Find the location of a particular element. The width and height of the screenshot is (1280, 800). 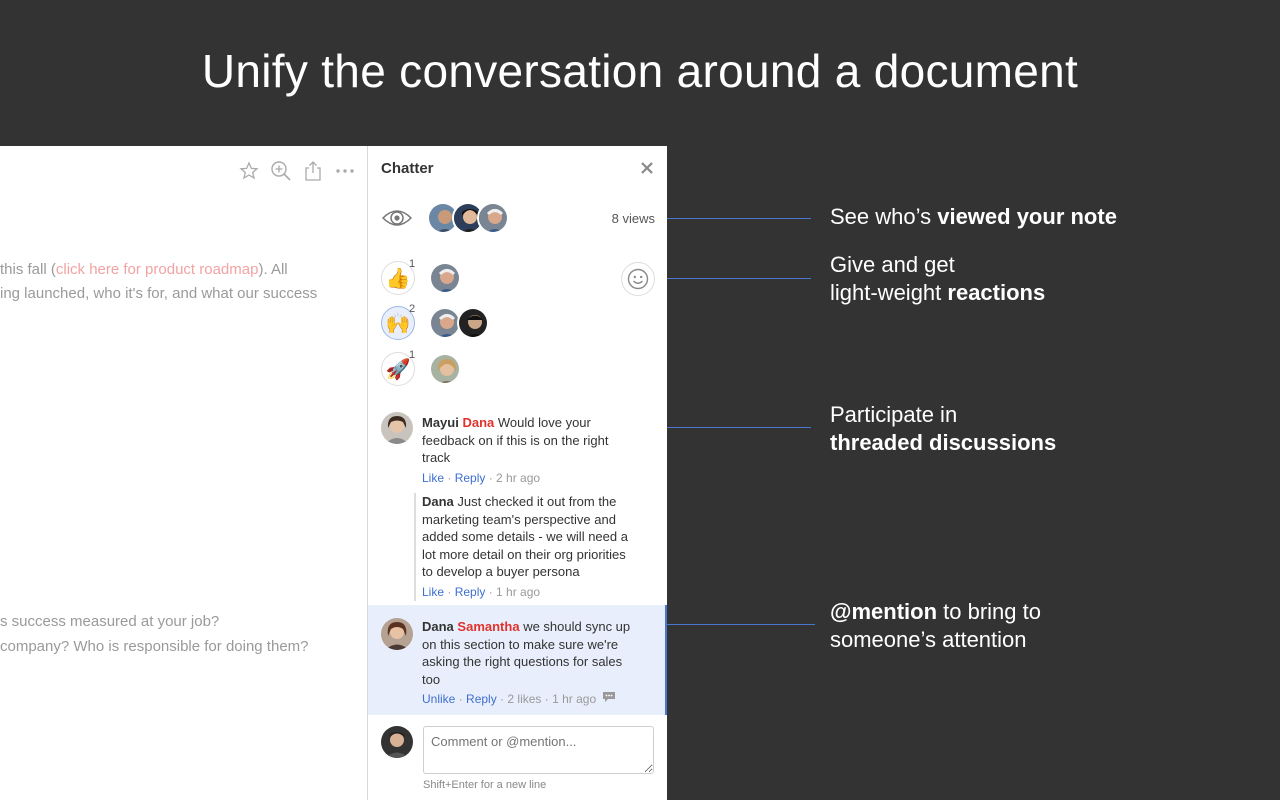

callout-emphasis: viewed your note is located at coordinates (1027, 216).